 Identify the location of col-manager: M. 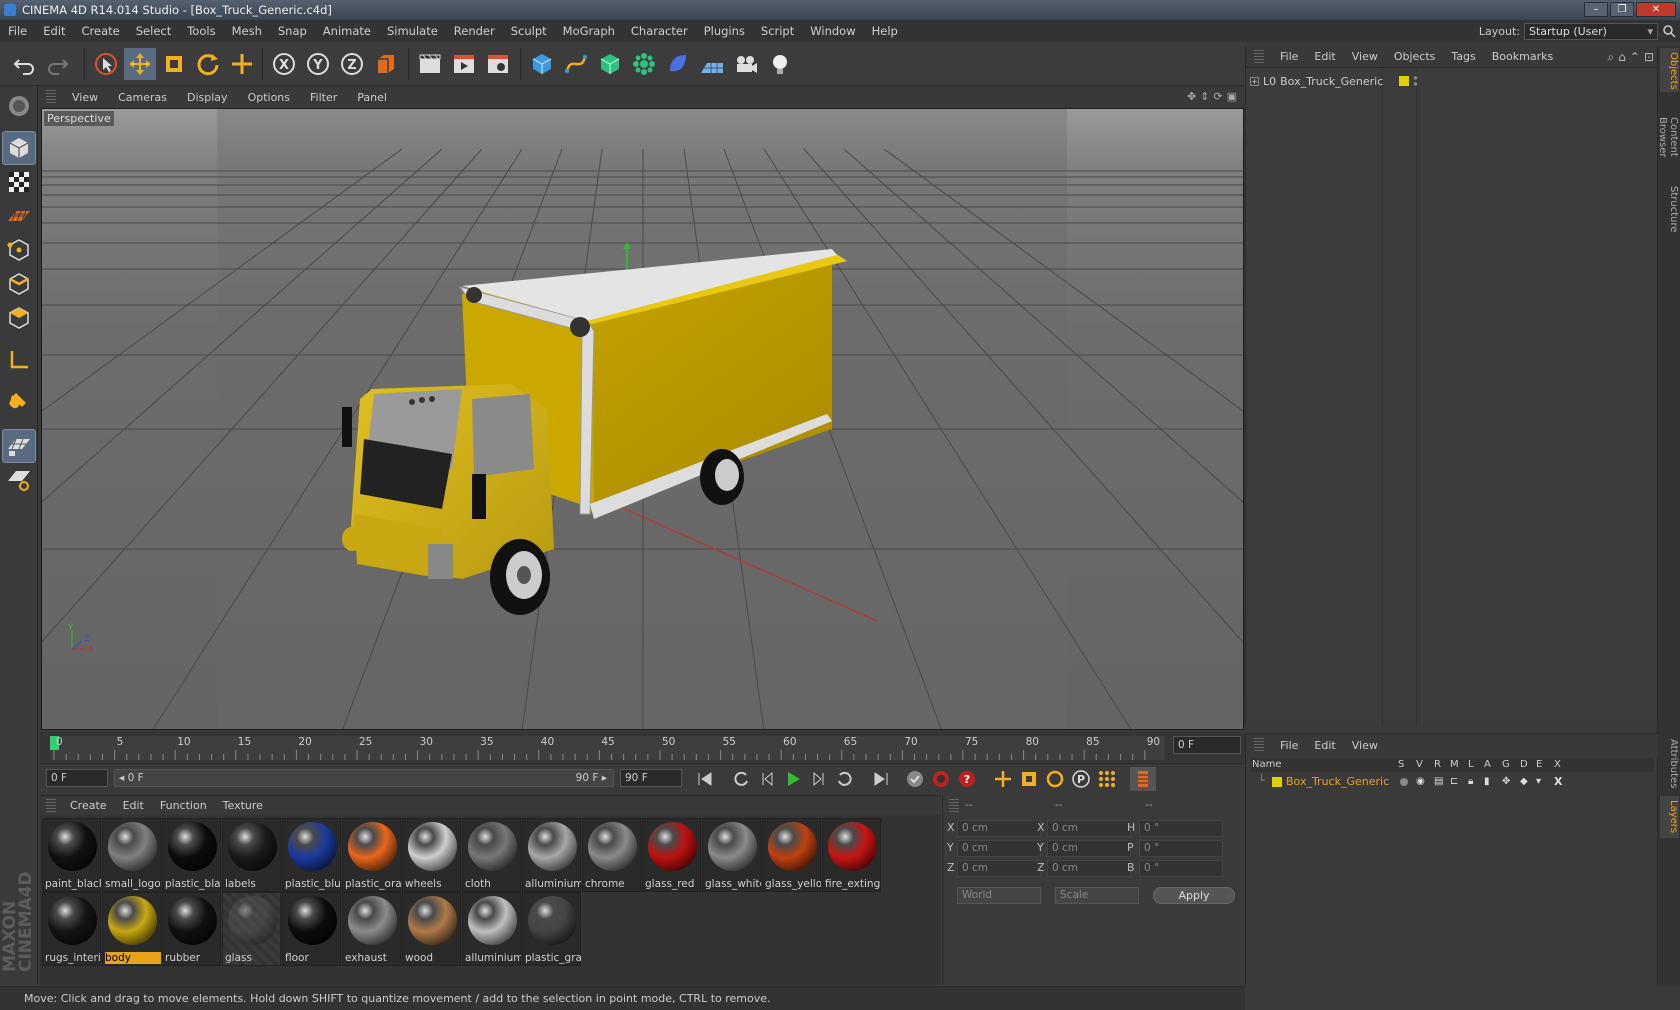
(1454, 764).